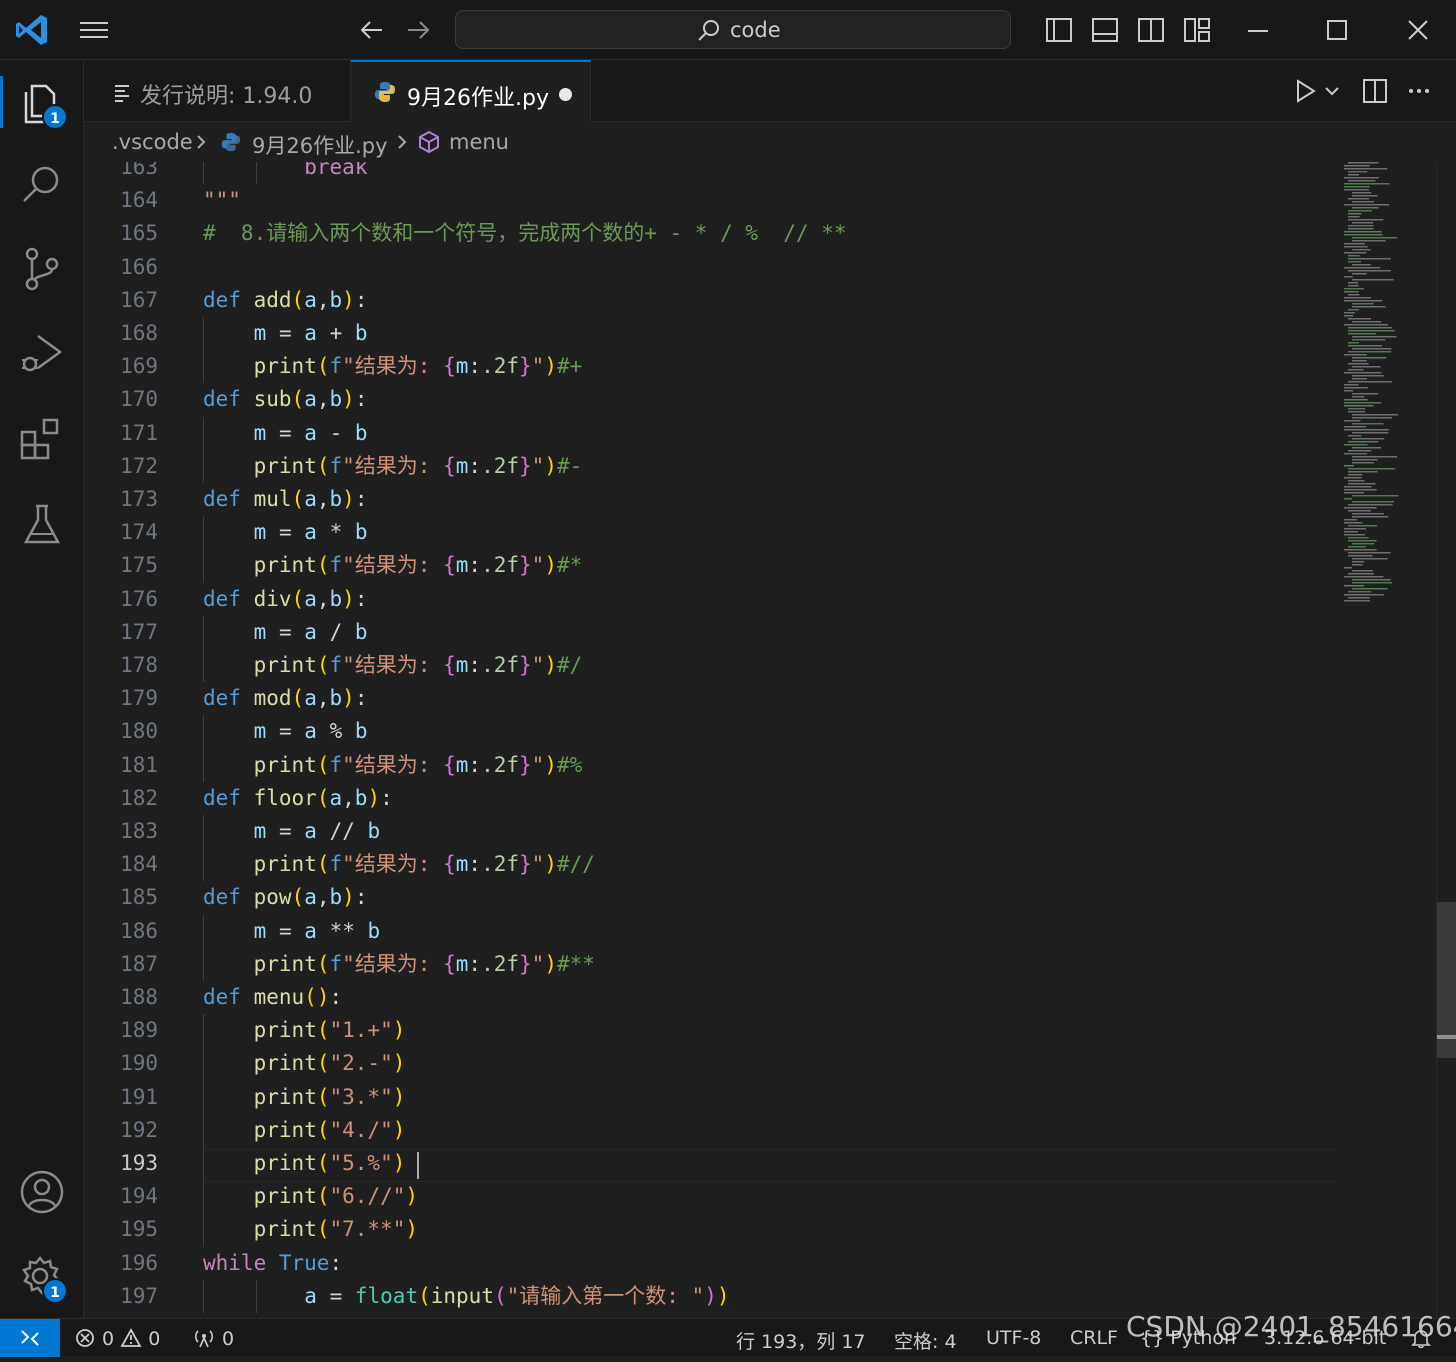  What do you see at coordinates (372, 30) in the screenshot?
I see `arrow-left-icon` at bounding box center [372, 30].